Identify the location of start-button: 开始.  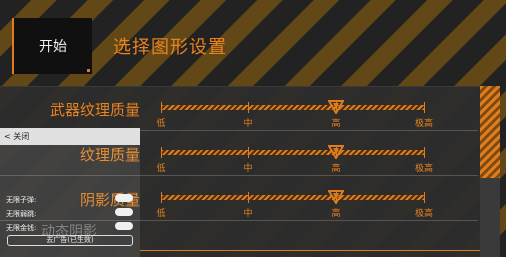
(52, 46).